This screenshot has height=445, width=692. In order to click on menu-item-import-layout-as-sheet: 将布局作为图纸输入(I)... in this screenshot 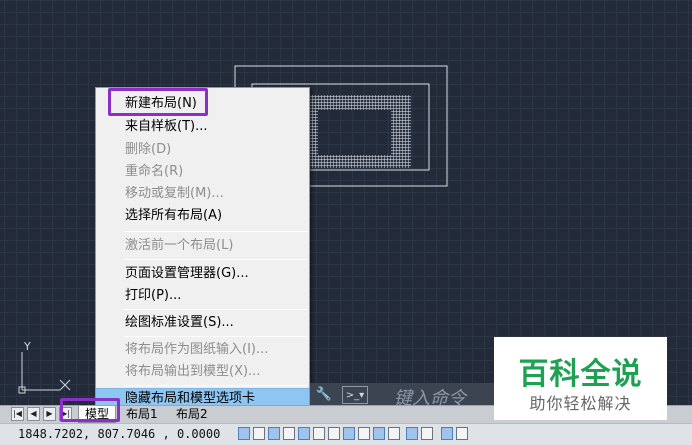, I will do `click(202, 349)`.